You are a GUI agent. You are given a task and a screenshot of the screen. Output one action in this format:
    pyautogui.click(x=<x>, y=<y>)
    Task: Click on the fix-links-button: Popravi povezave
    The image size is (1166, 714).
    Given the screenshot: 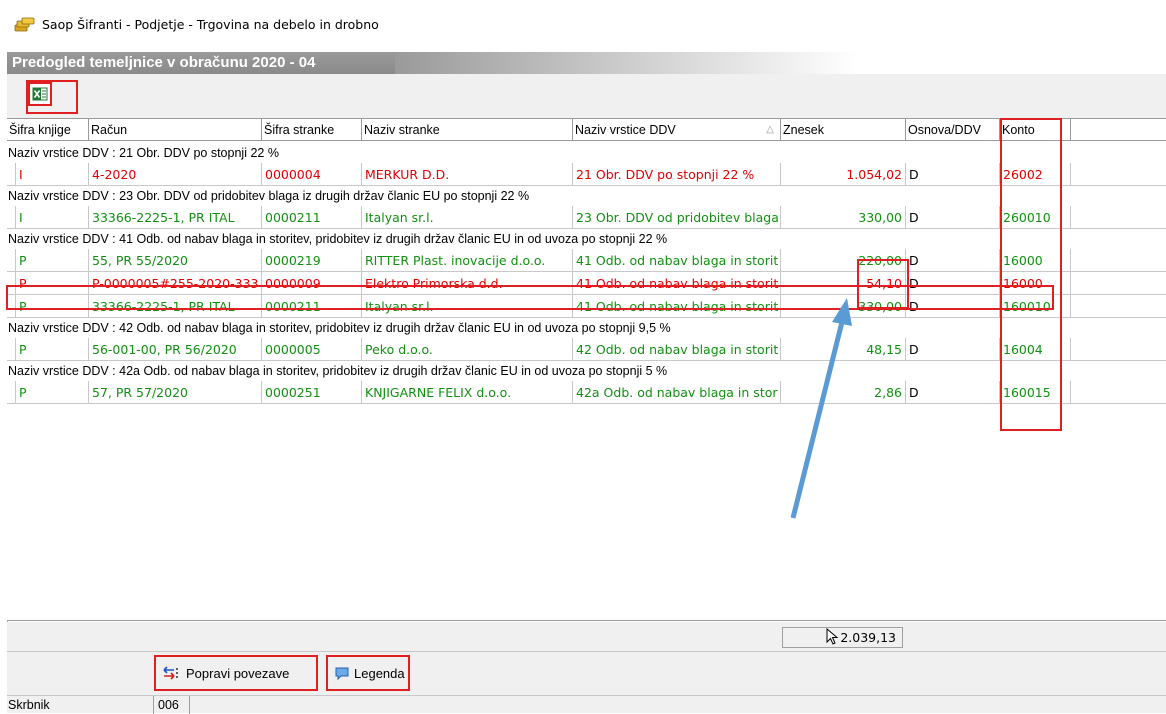 What is the action you would take?
    pyautogui.click(x=236, y=673)
    